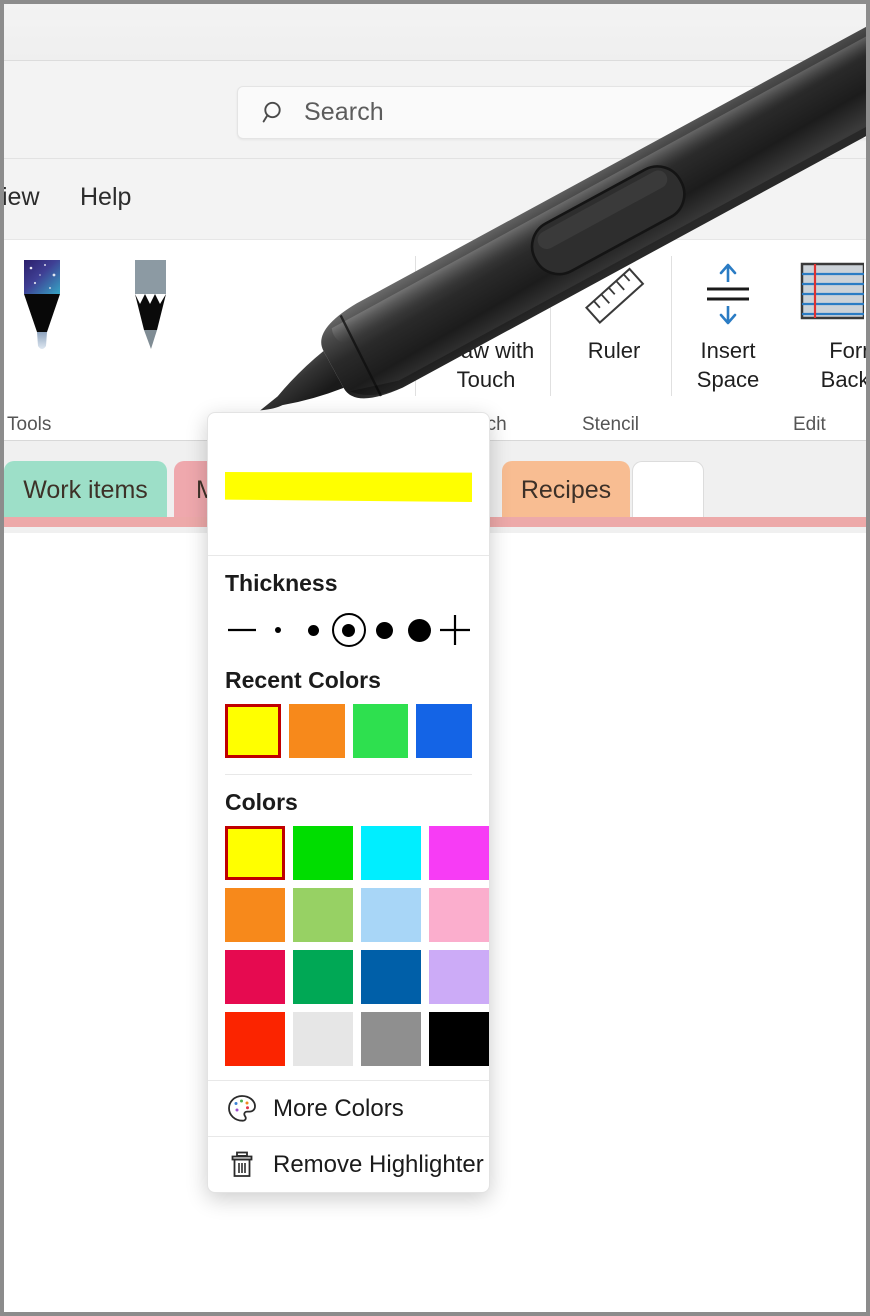  Describe the element at coordinates (486, 380) in the screenshot. I see `label-line2: Touch` at that location.